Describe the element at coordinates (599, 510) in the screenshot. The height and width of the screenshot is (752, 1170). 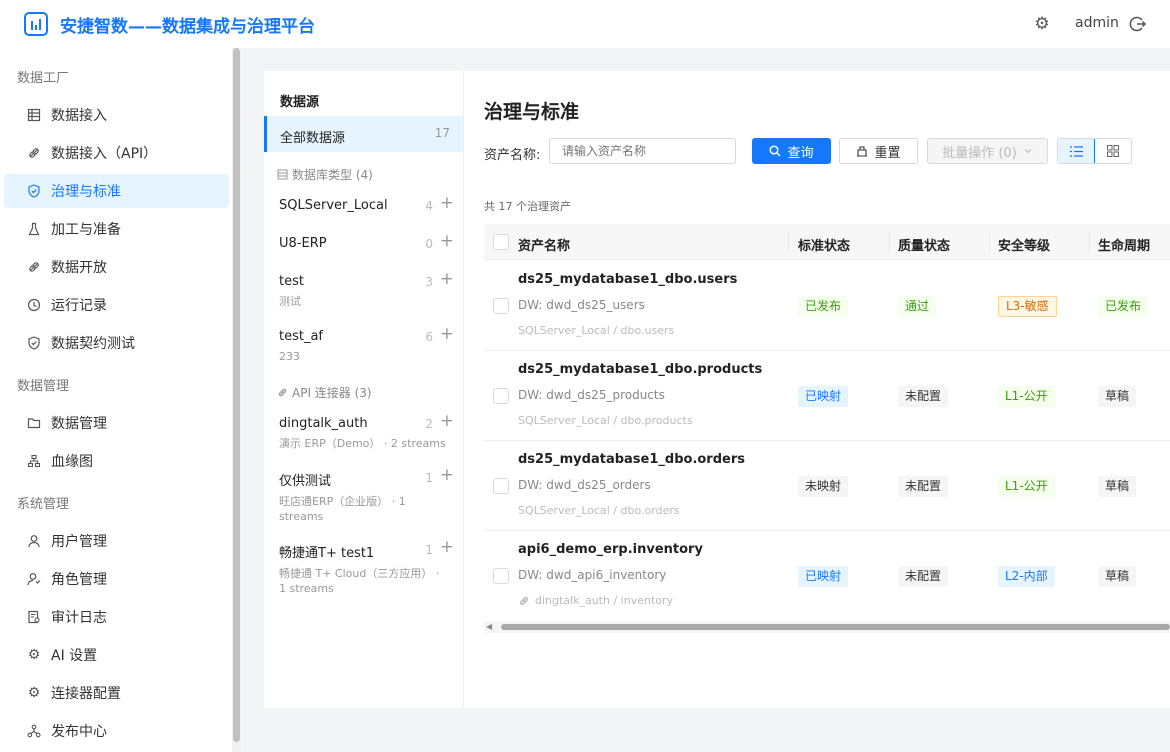
I see `asset-source: SQLServer_Local / dbo.orders` at that location.